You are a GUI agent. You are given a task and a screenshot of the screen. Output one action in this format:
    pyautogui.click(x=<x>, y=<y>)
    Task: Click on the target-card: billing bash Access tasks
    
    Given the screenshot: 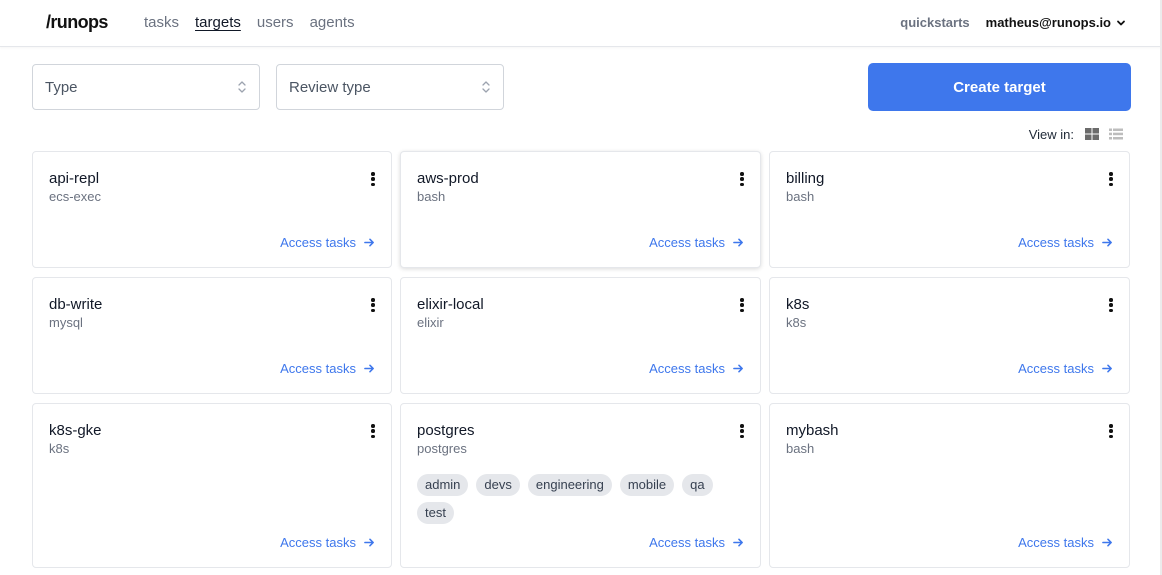 What is the action you would take?
    pyautogui.click(x=949, y=209)
    